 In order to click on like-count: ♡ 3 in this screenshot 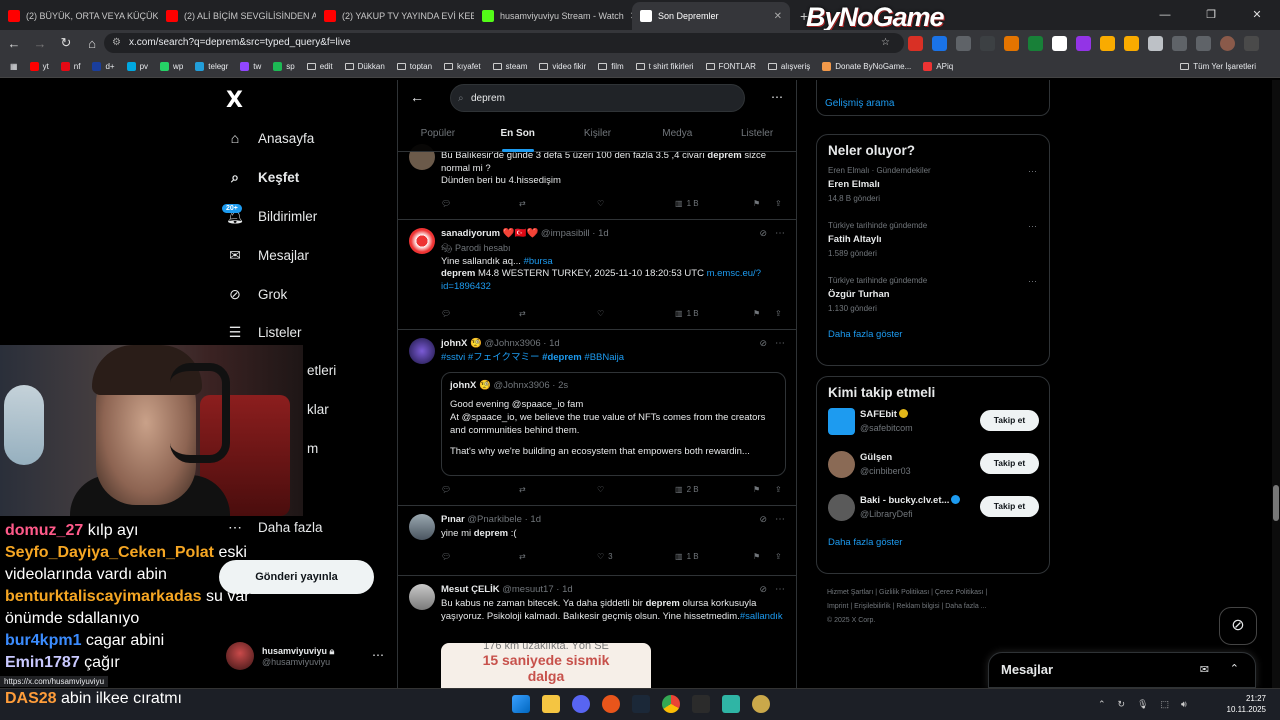, I will do `click(636, 556)`.